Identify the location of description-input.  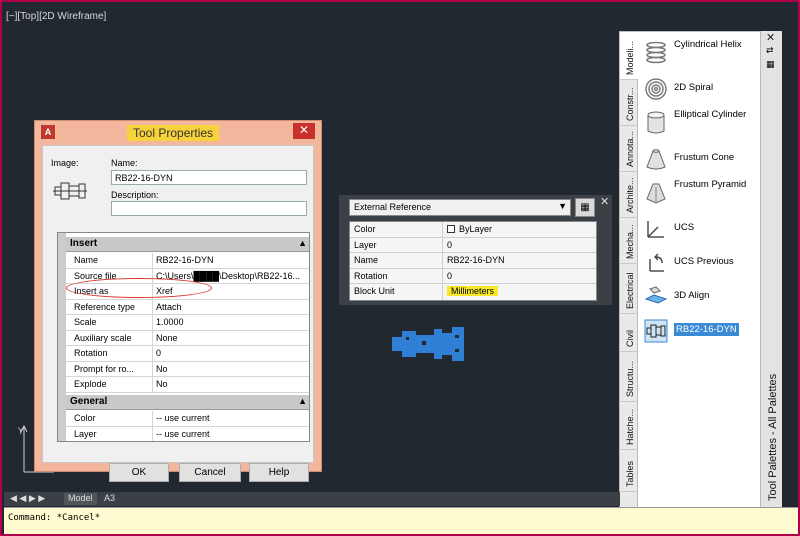
(209, 208).